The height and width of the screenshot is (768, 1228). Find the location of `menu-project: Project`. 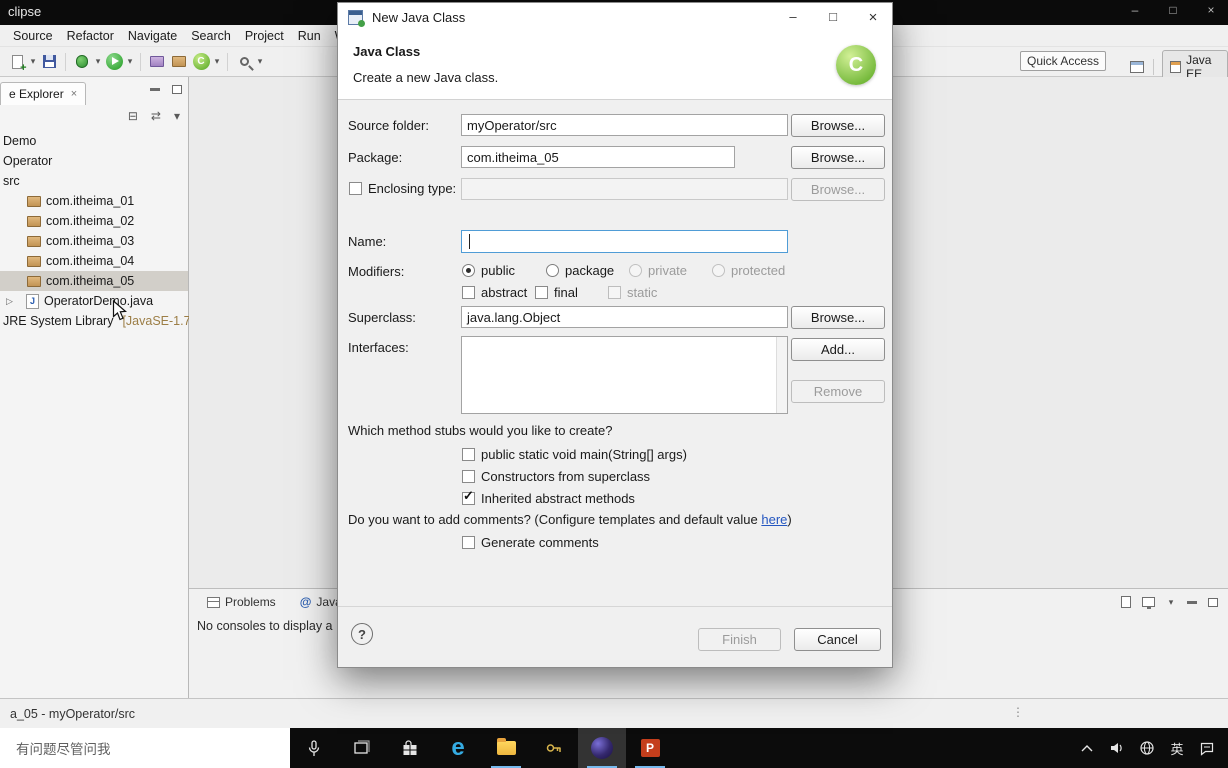

menu-project: Project is located at coordinates (264, 36).